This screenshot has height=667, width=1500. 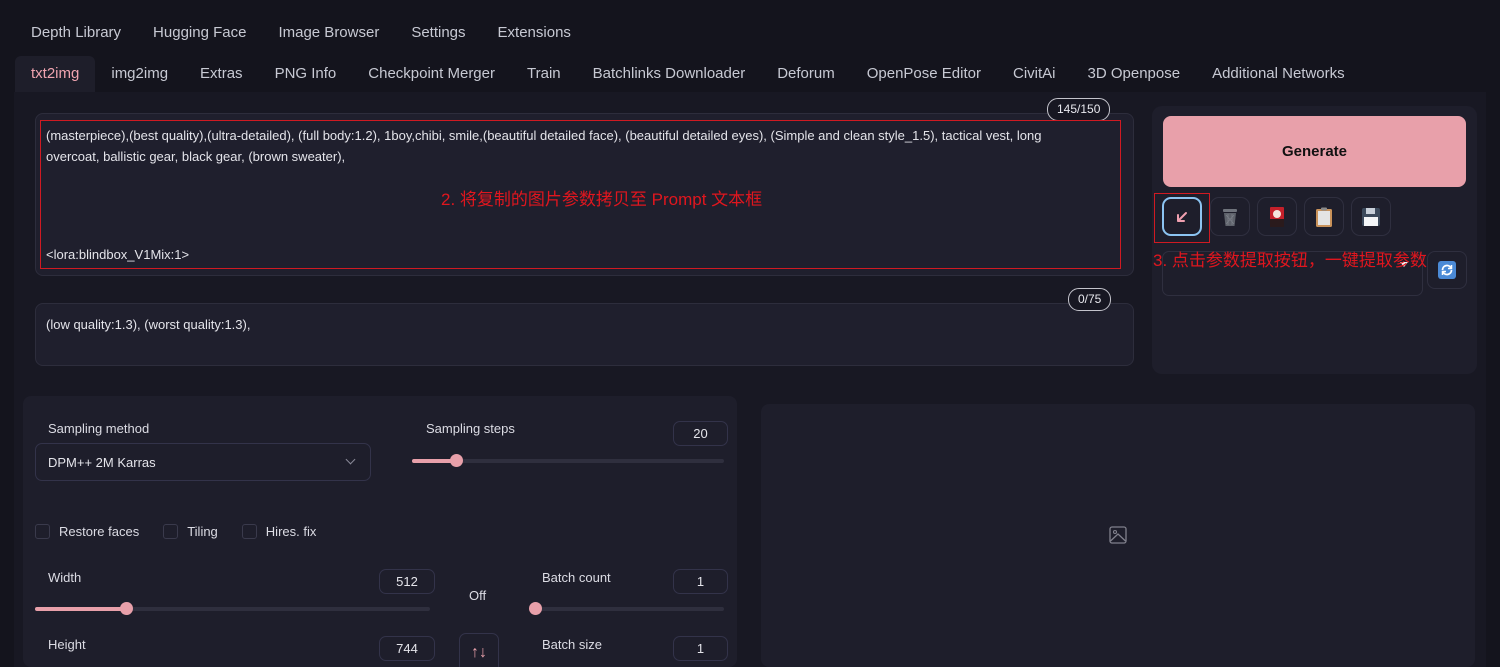 I want to click on clipboard-icon, so click(x=1324, y=217).